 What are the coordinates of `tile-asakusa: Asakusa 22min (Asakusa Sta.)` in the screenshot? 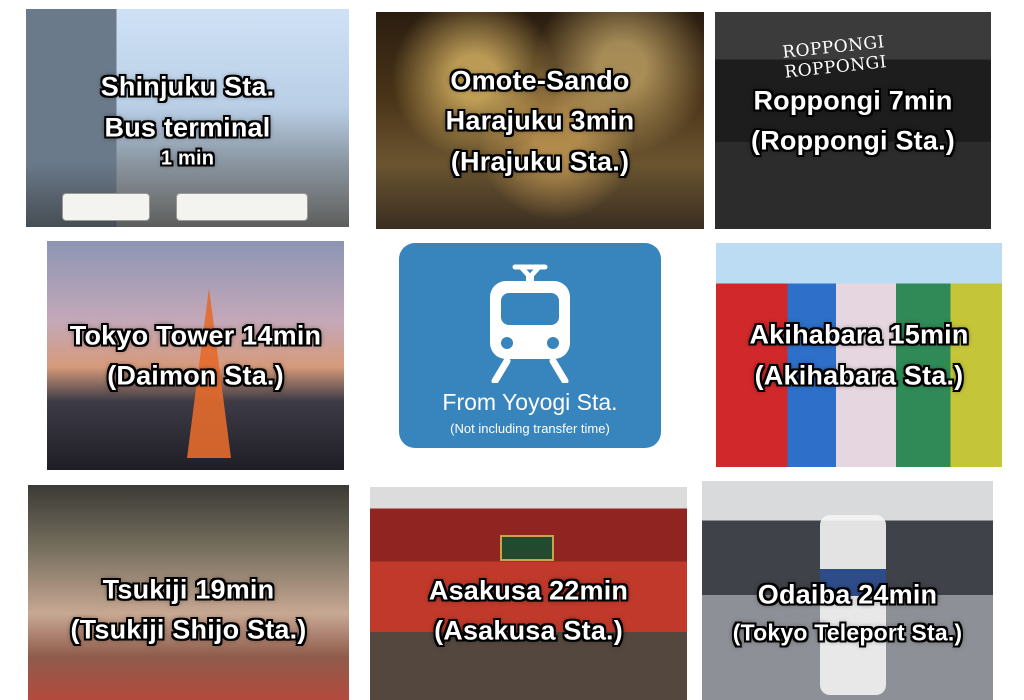 It's located at (528, 593).